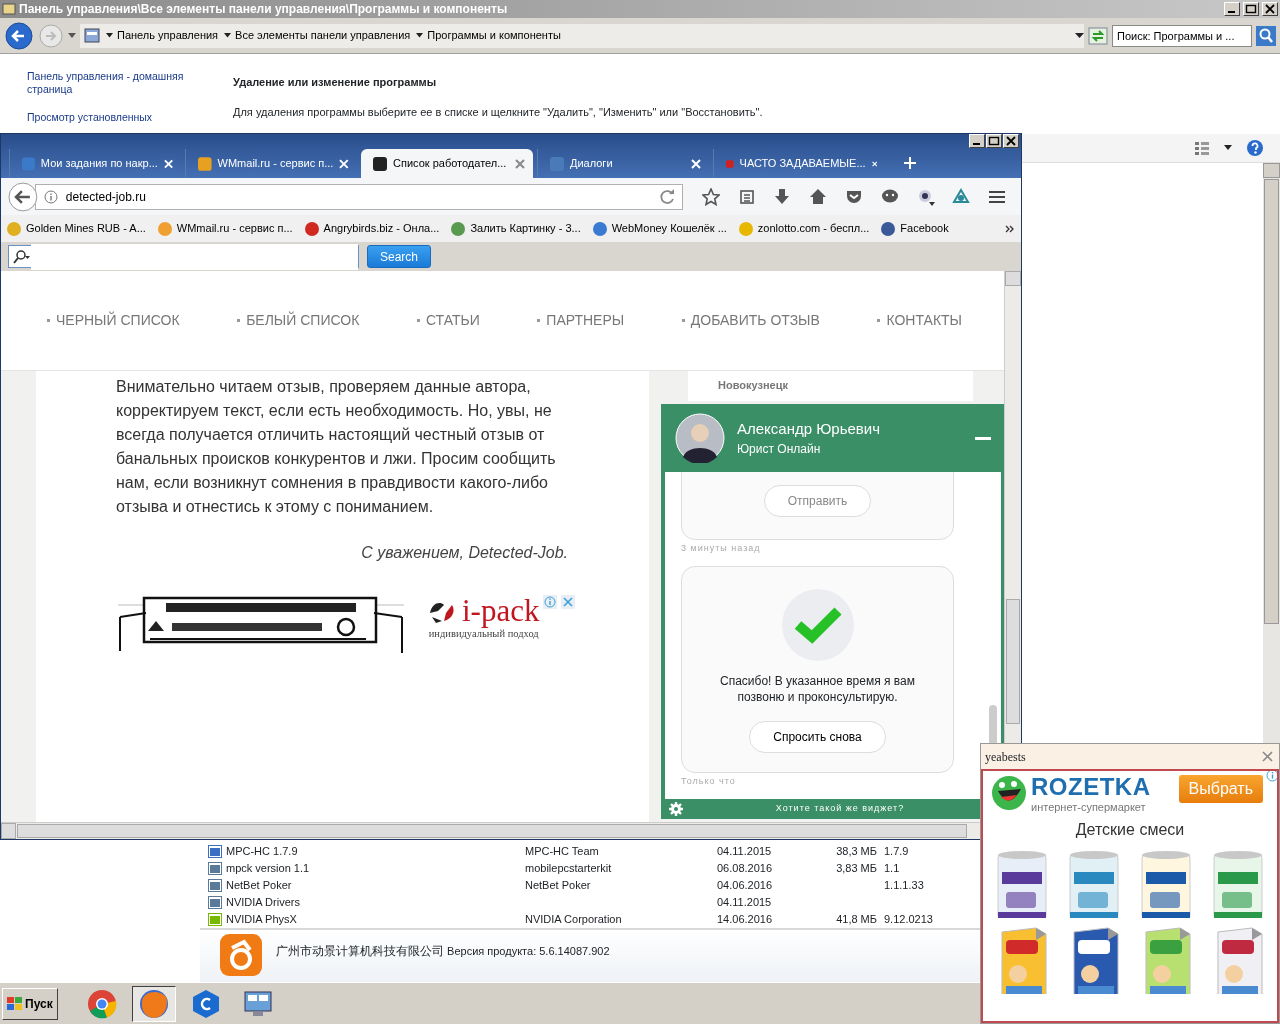 This screenshot has width=1280, height=1024. What do you see at coordinates (779, 450) in the screenshot?
I see `agent-role: Юрист Онлайн` at bounding box center [779, 450].